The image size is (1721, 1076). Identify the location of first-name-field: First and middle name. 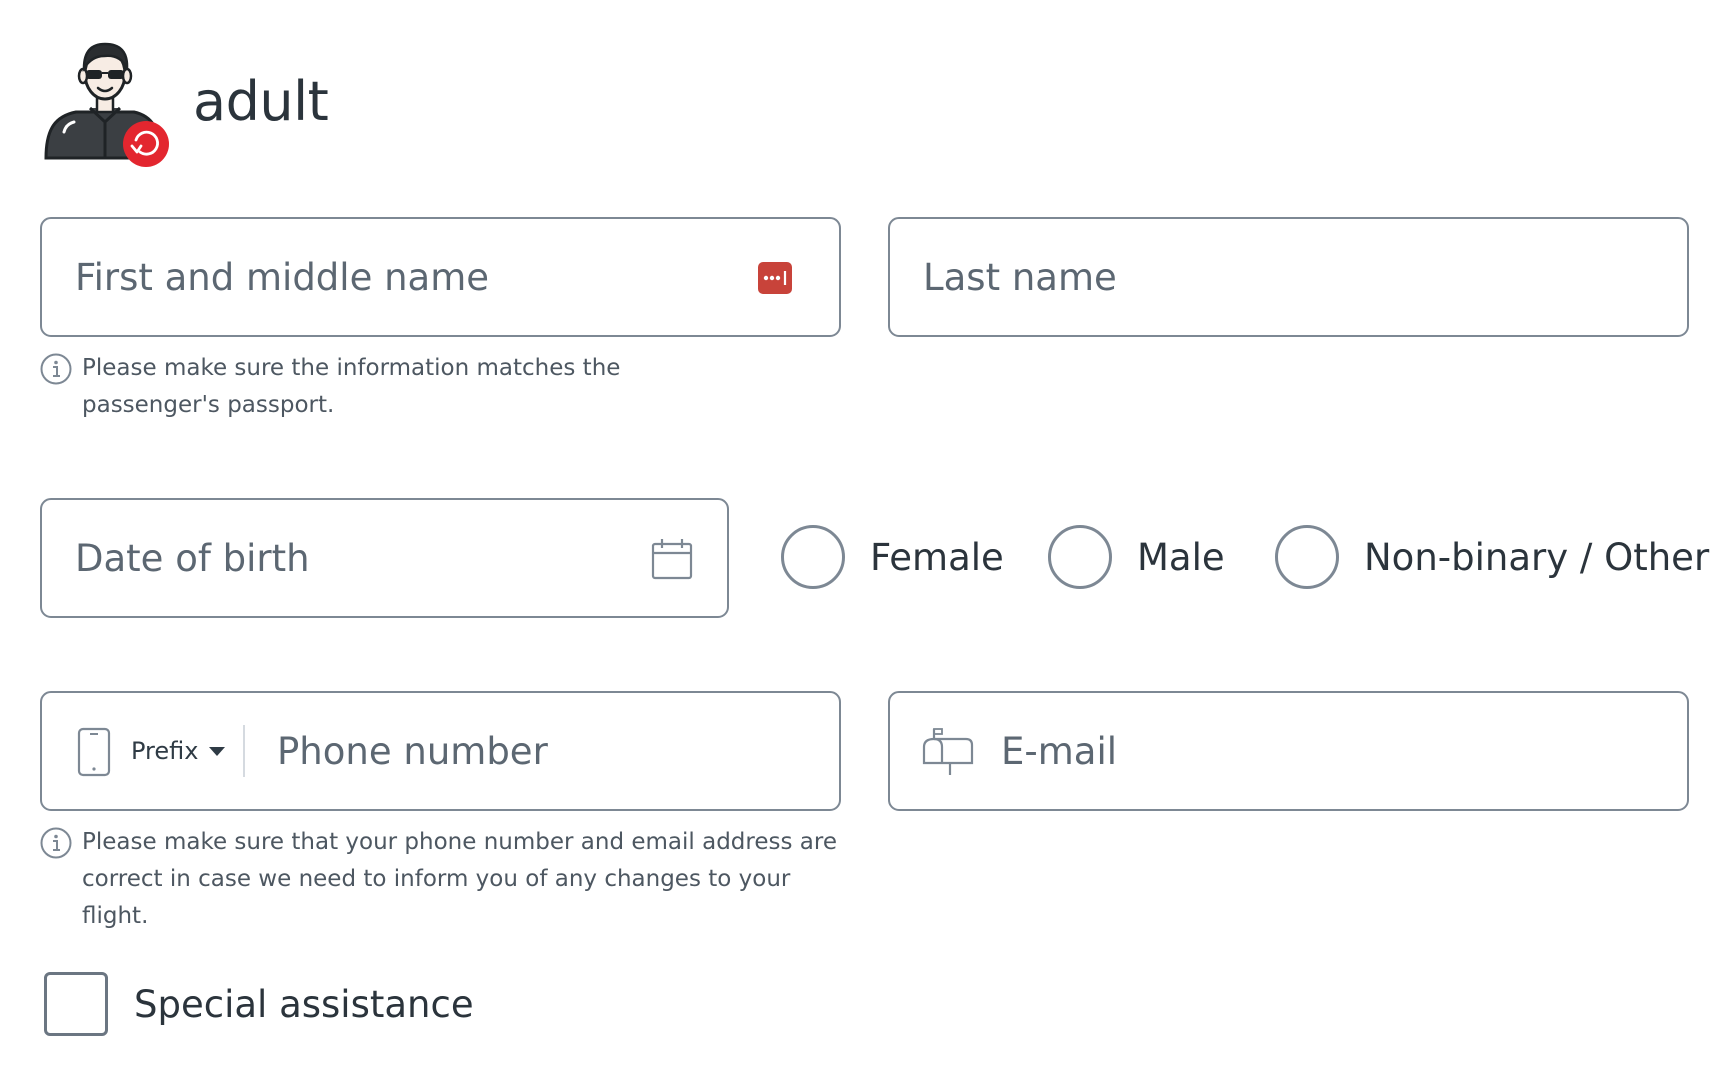
(440, 277).